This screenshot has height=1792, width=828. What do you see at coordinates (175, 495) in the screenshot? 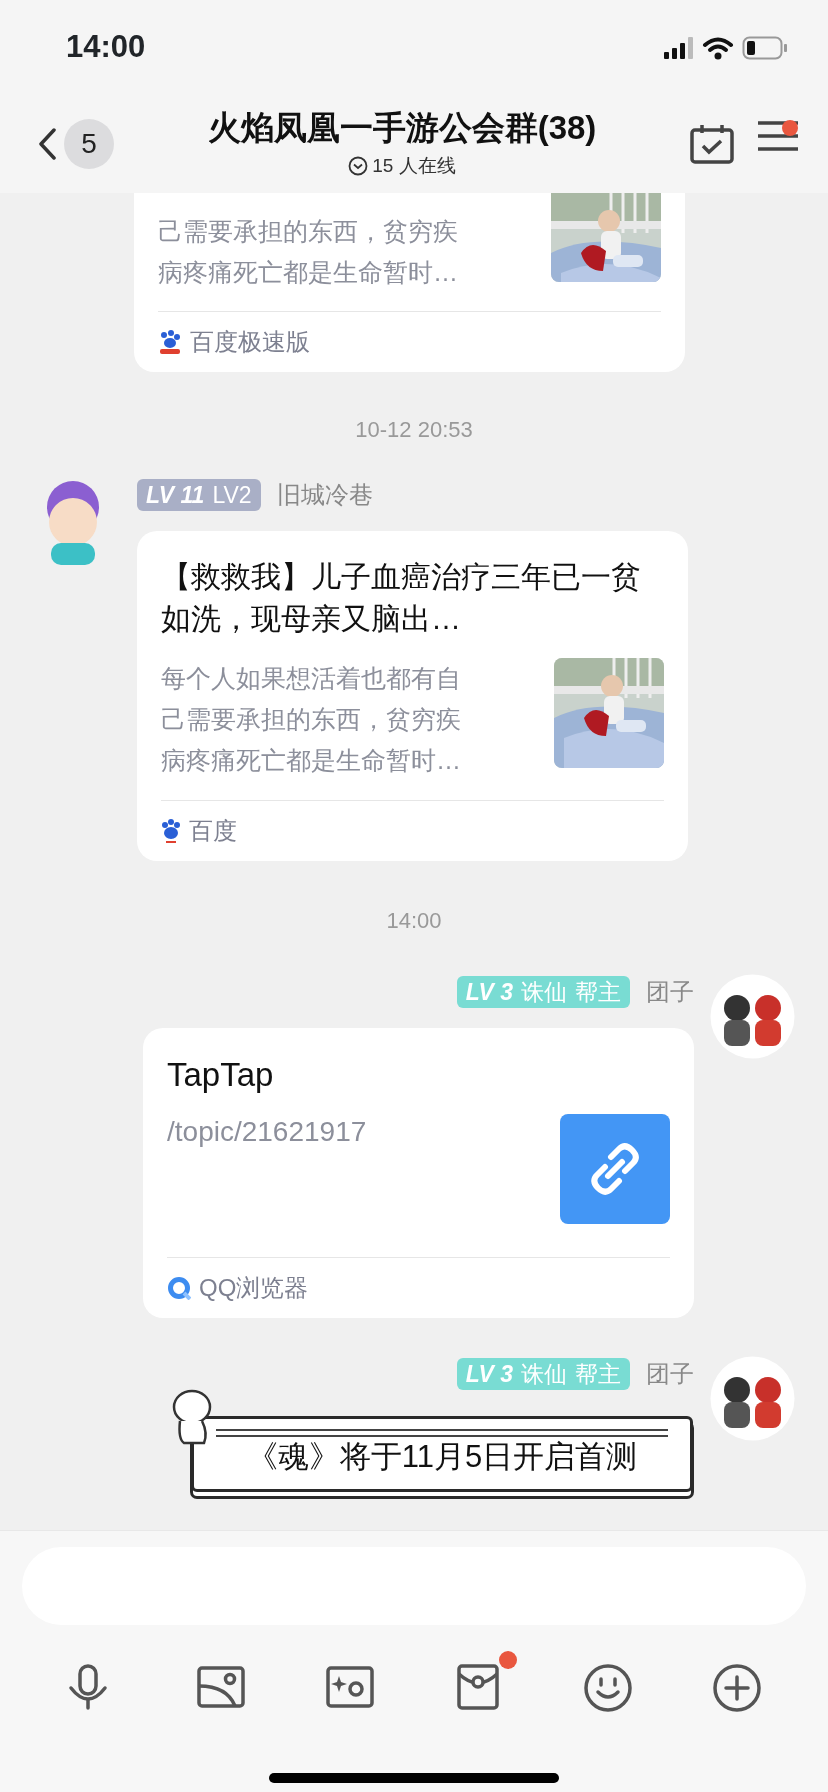
I see `level-text: LV 11` at bounding box center [175, 495].